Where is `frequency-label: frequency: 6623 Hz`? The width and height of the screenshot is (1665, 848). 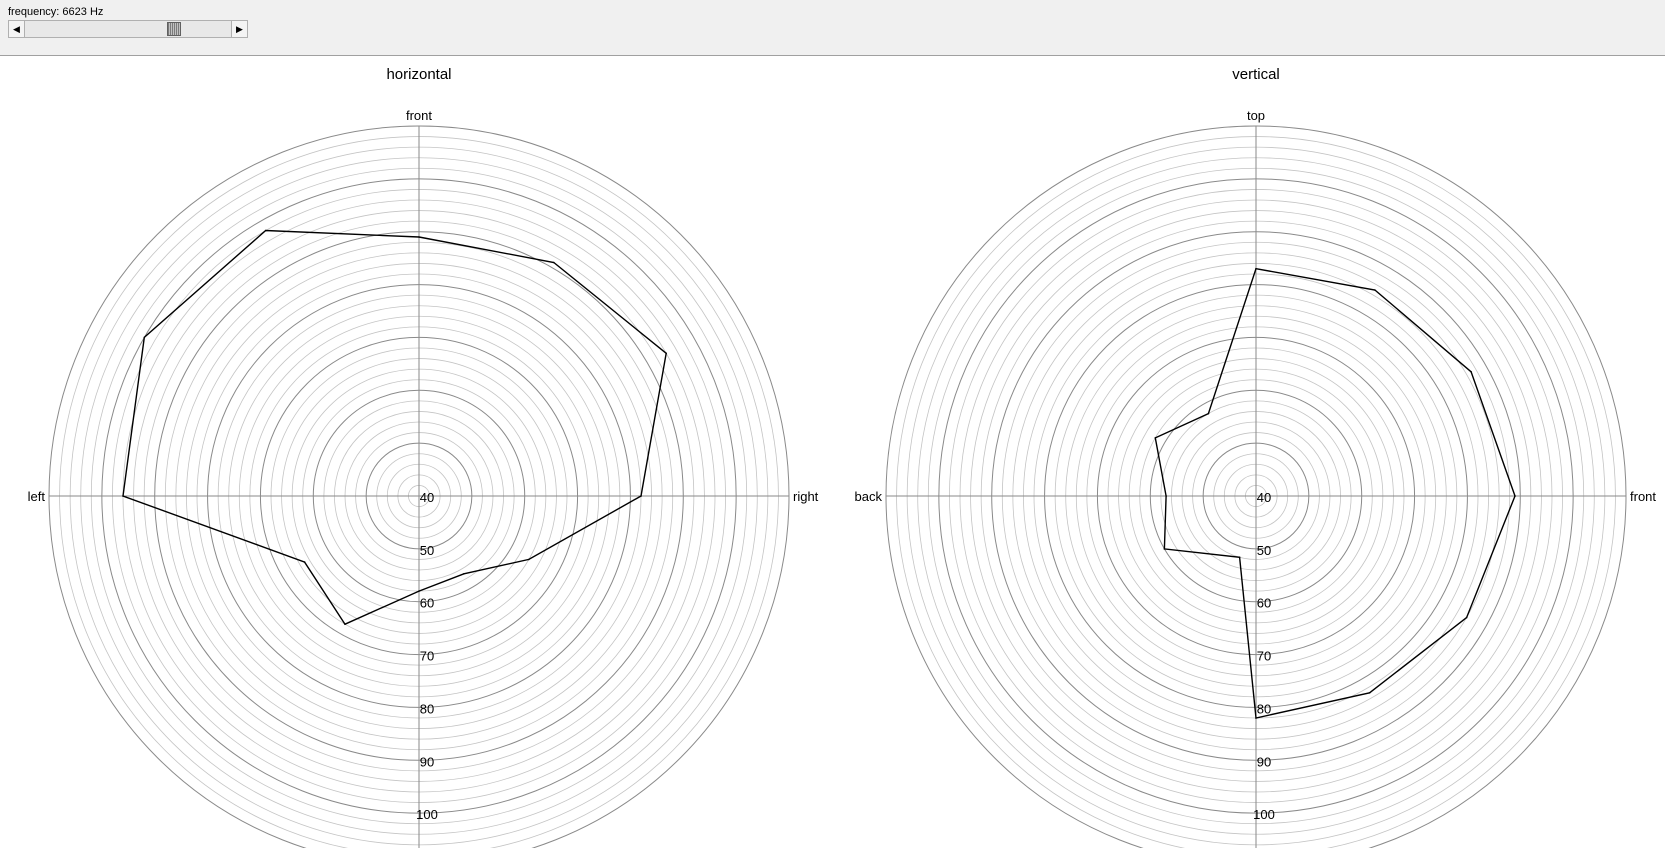 frequency-label: frequency: 6623 Hz is located at coordinates (56, 12).